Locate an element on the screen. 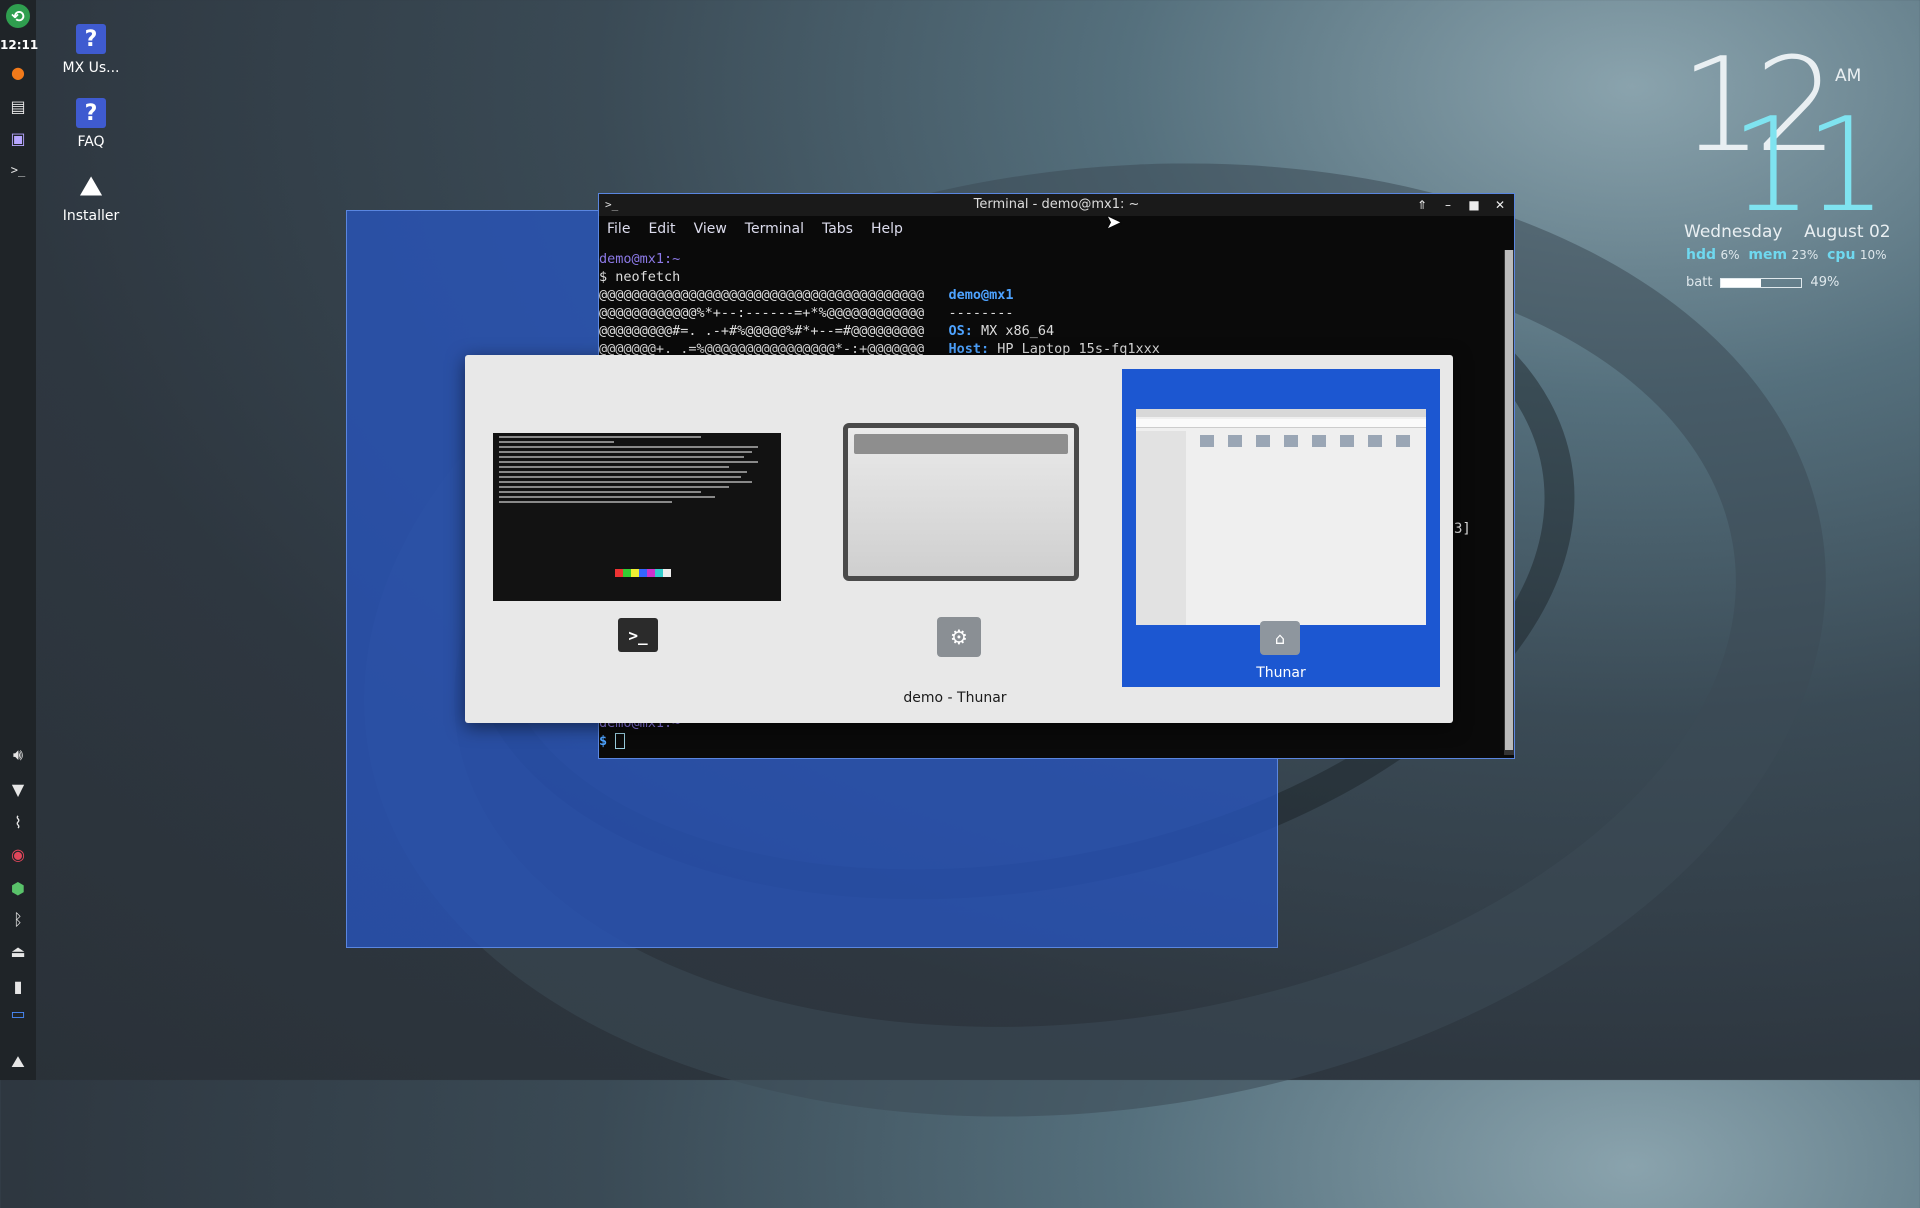 The image size is (1920, 1208). terminal-window-icon: >_ is located at coordinates (612, 204).